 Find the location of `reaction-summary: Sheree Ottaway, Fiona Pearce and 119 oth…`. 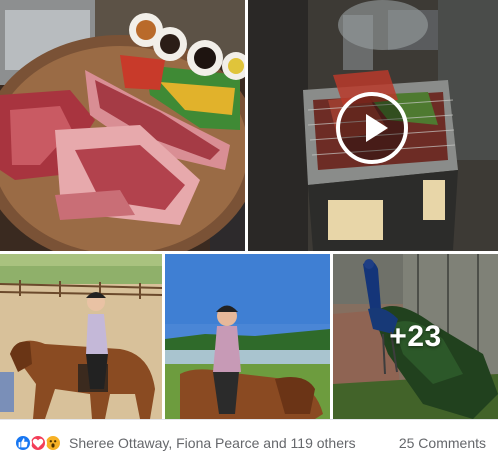

reaction-summary: Sheree Ottaway, Fiona Pearce and 119 oth… is located at coordinates (212, 443).